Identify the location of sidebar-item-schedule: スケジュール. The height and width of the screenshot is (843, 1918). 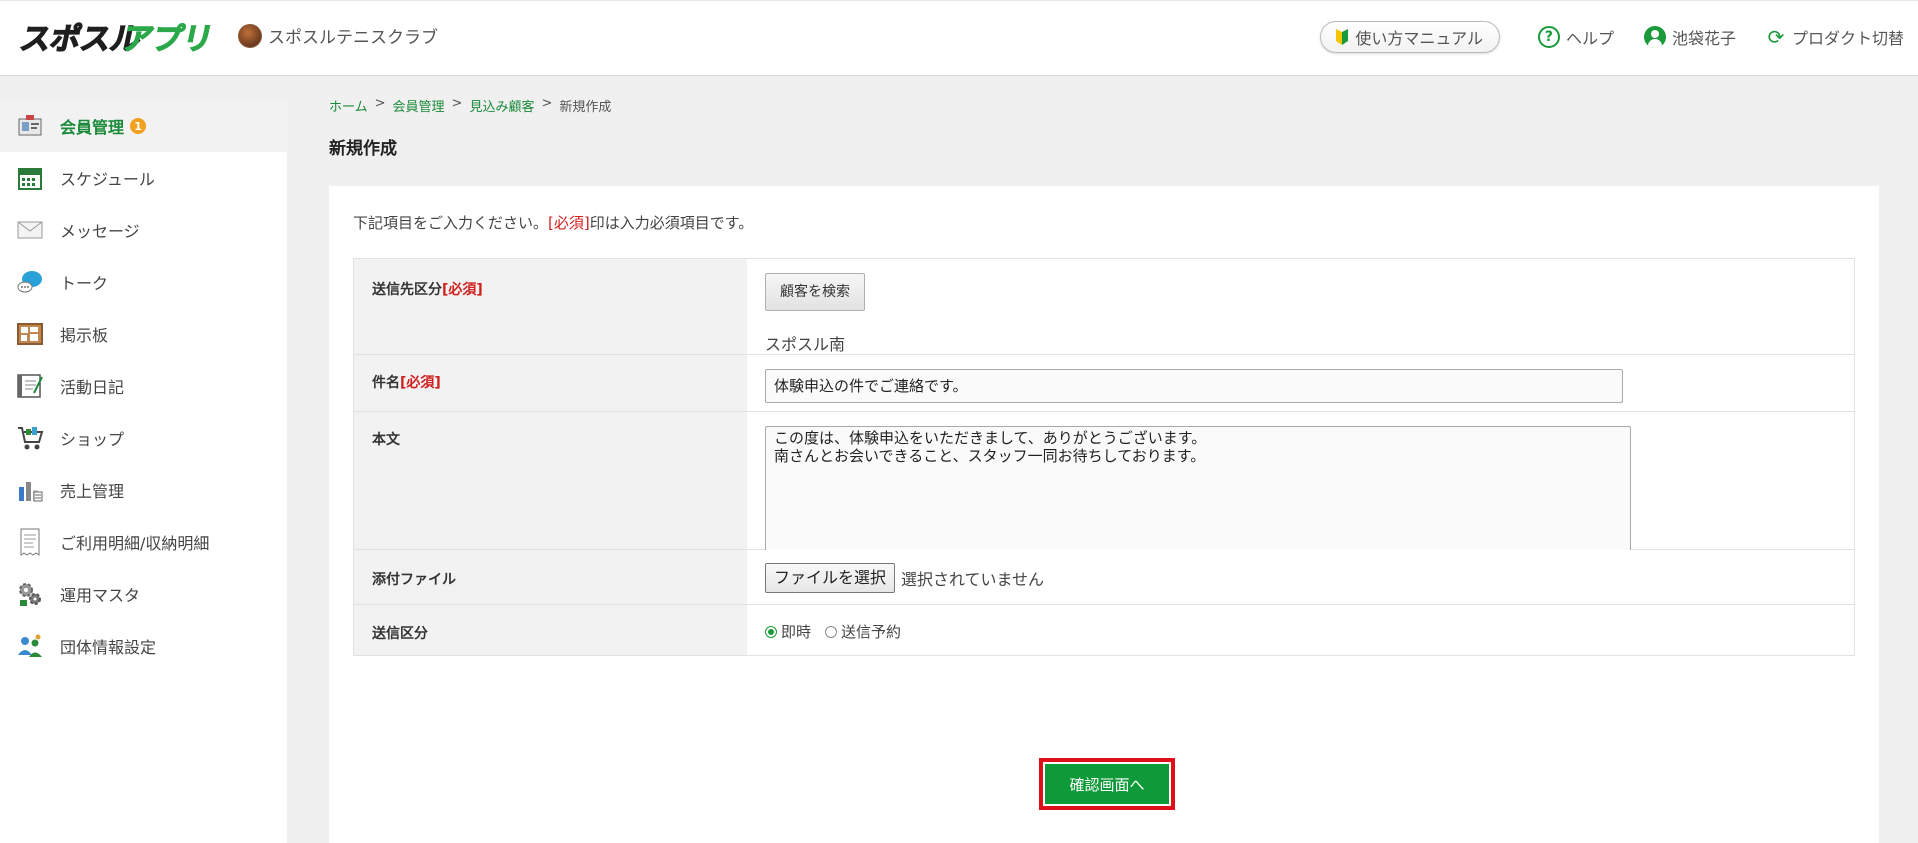
(143, 178).